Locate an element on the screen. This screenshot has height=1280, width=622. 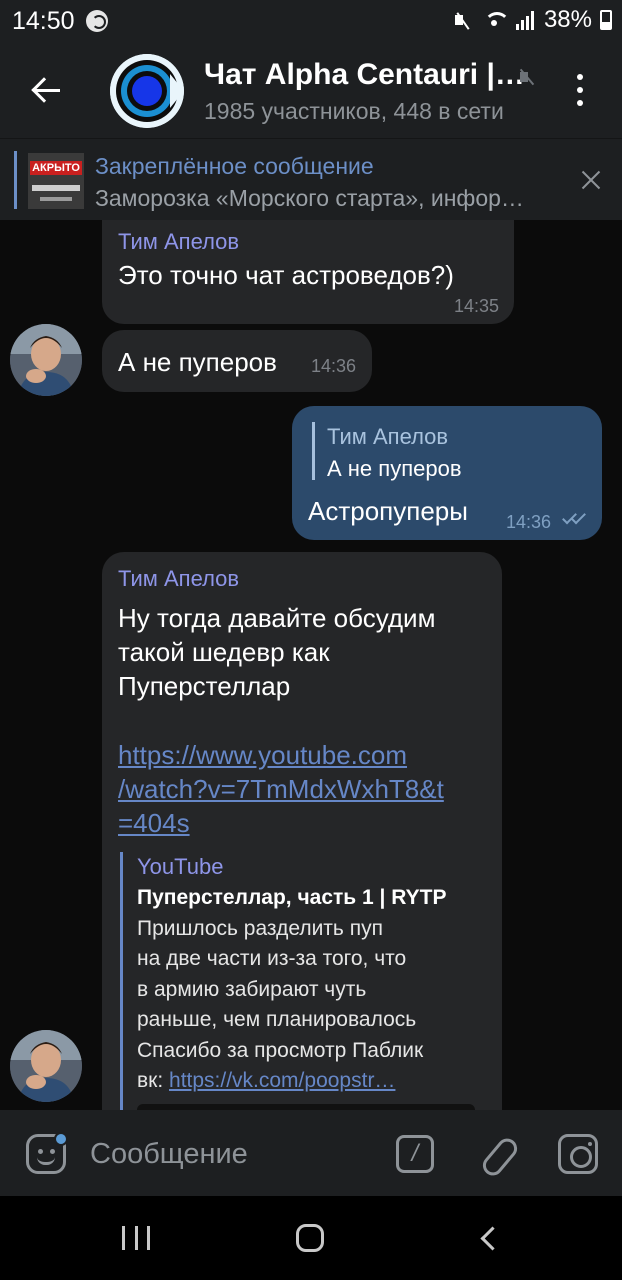
wifi-icon is located at coordinates (496, 20).